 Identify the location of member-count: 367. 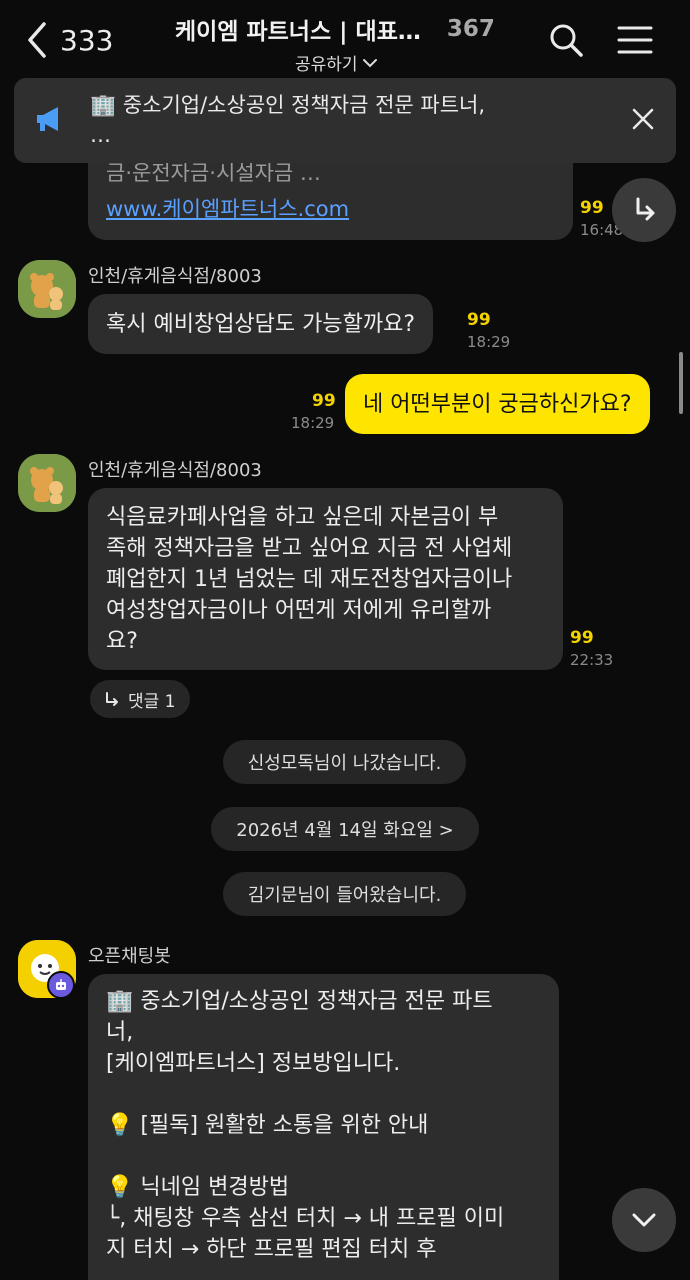
(470, 29).